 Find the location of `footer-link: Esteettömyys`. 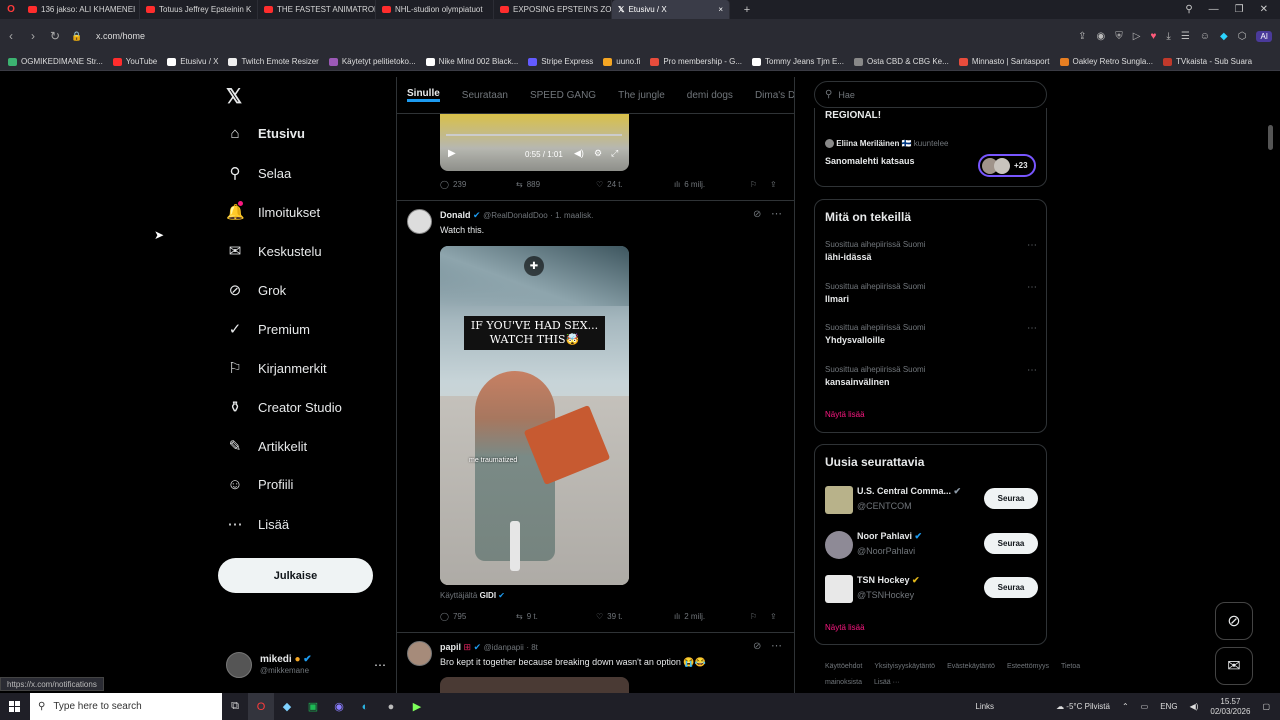

footer-link: Esteettömyys is located at coordinates (1028, 666).